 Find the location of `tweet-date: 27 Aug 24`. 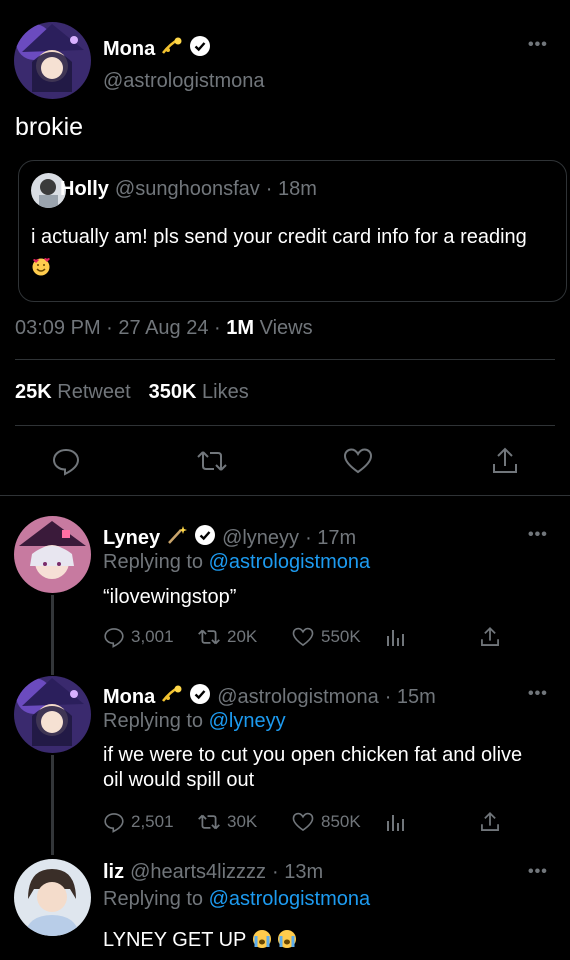

tweet-date: 27 Aug 24 is located at coordinates (163, 328).